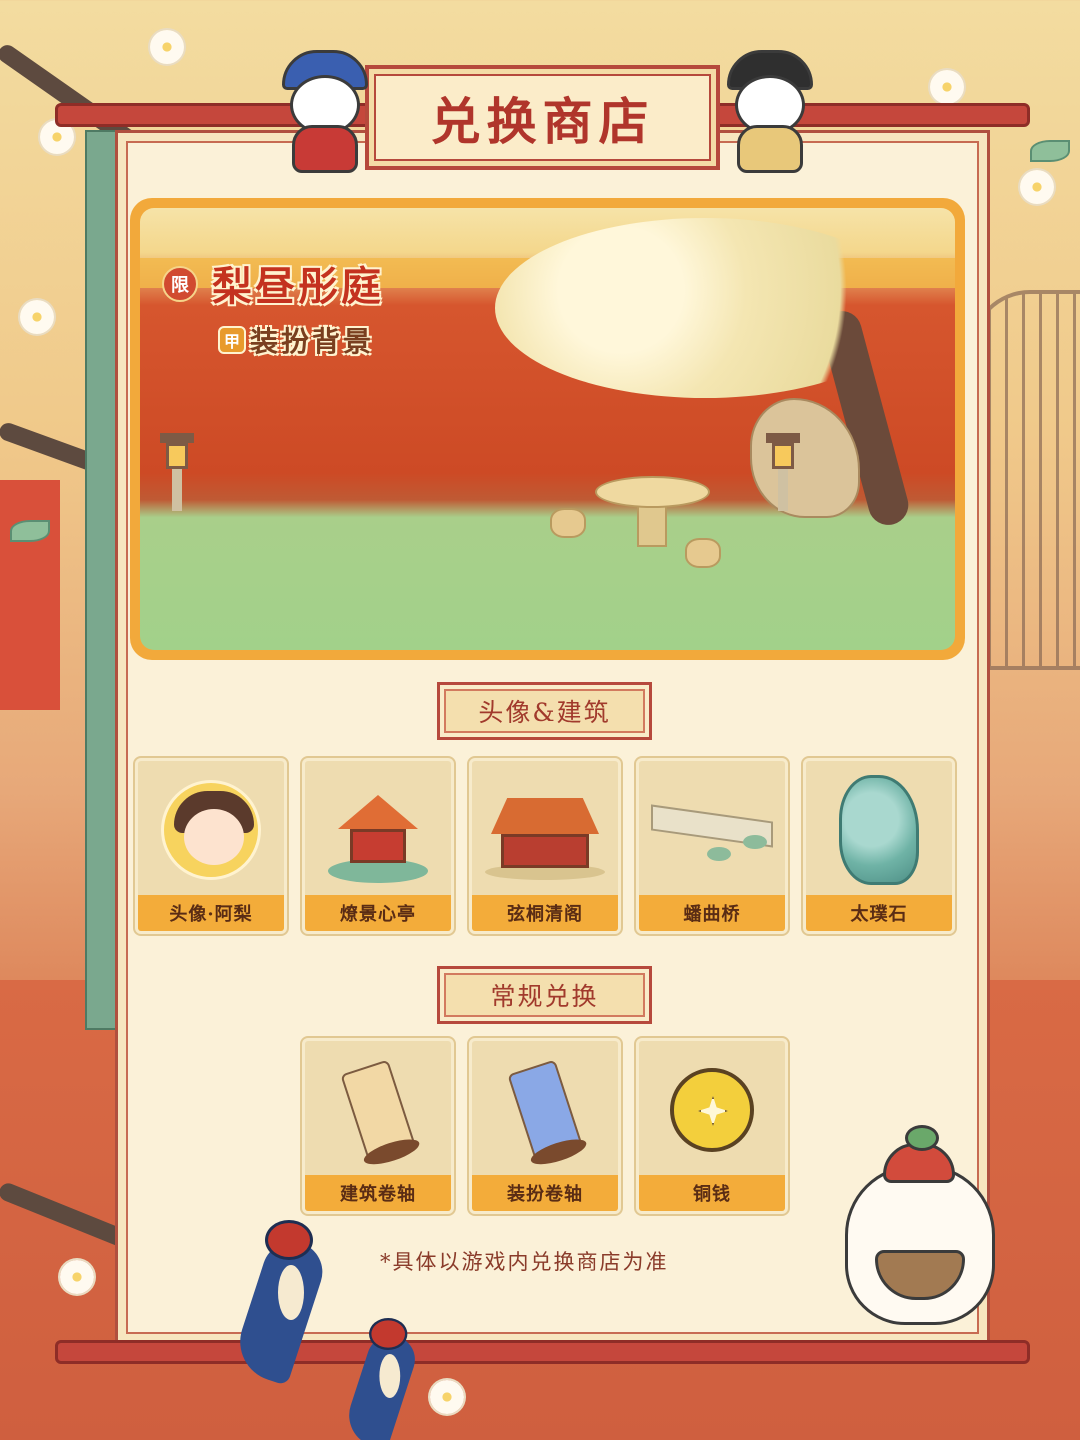 The image size is (1080, 1440). I want to click on shop-item-label: 建筑卷轴, so click(378, 1193).